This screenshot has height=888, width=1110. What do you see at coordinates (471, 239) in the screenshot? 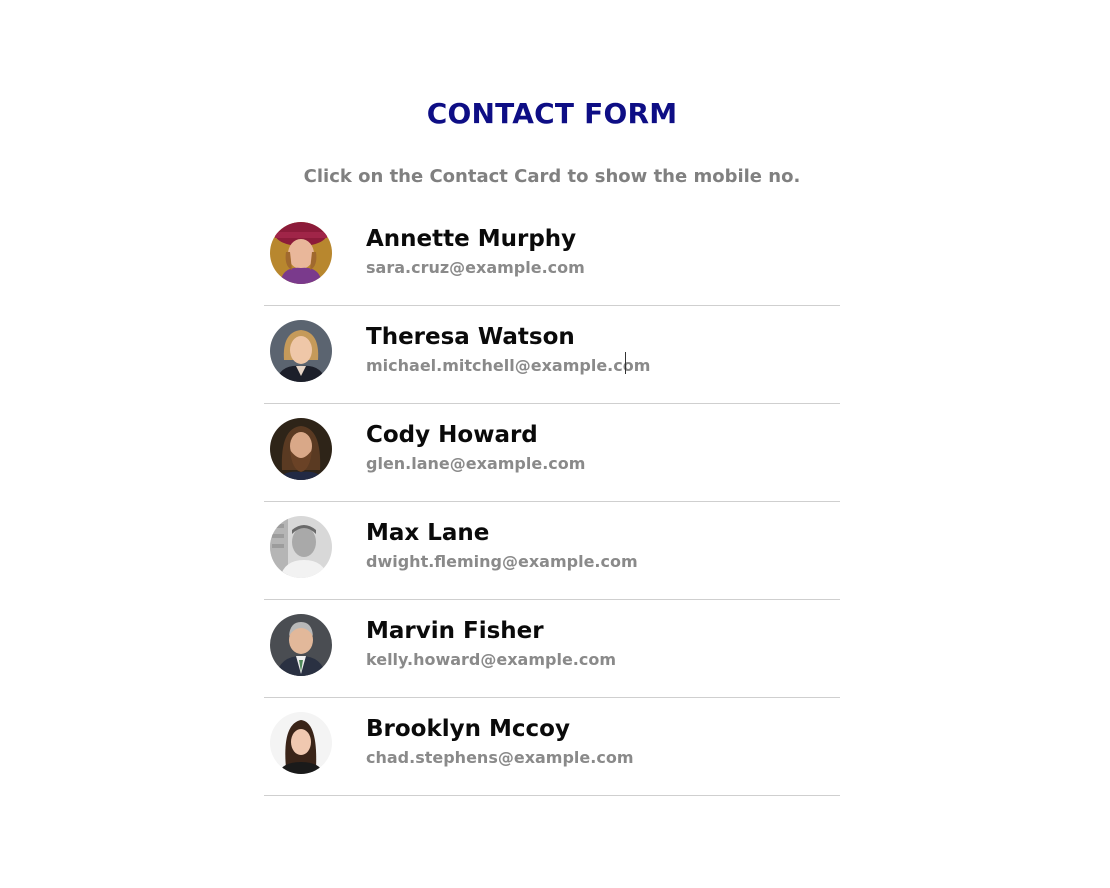
I see `contact-name: Annette Murphy` at bounding box center [471, 239].